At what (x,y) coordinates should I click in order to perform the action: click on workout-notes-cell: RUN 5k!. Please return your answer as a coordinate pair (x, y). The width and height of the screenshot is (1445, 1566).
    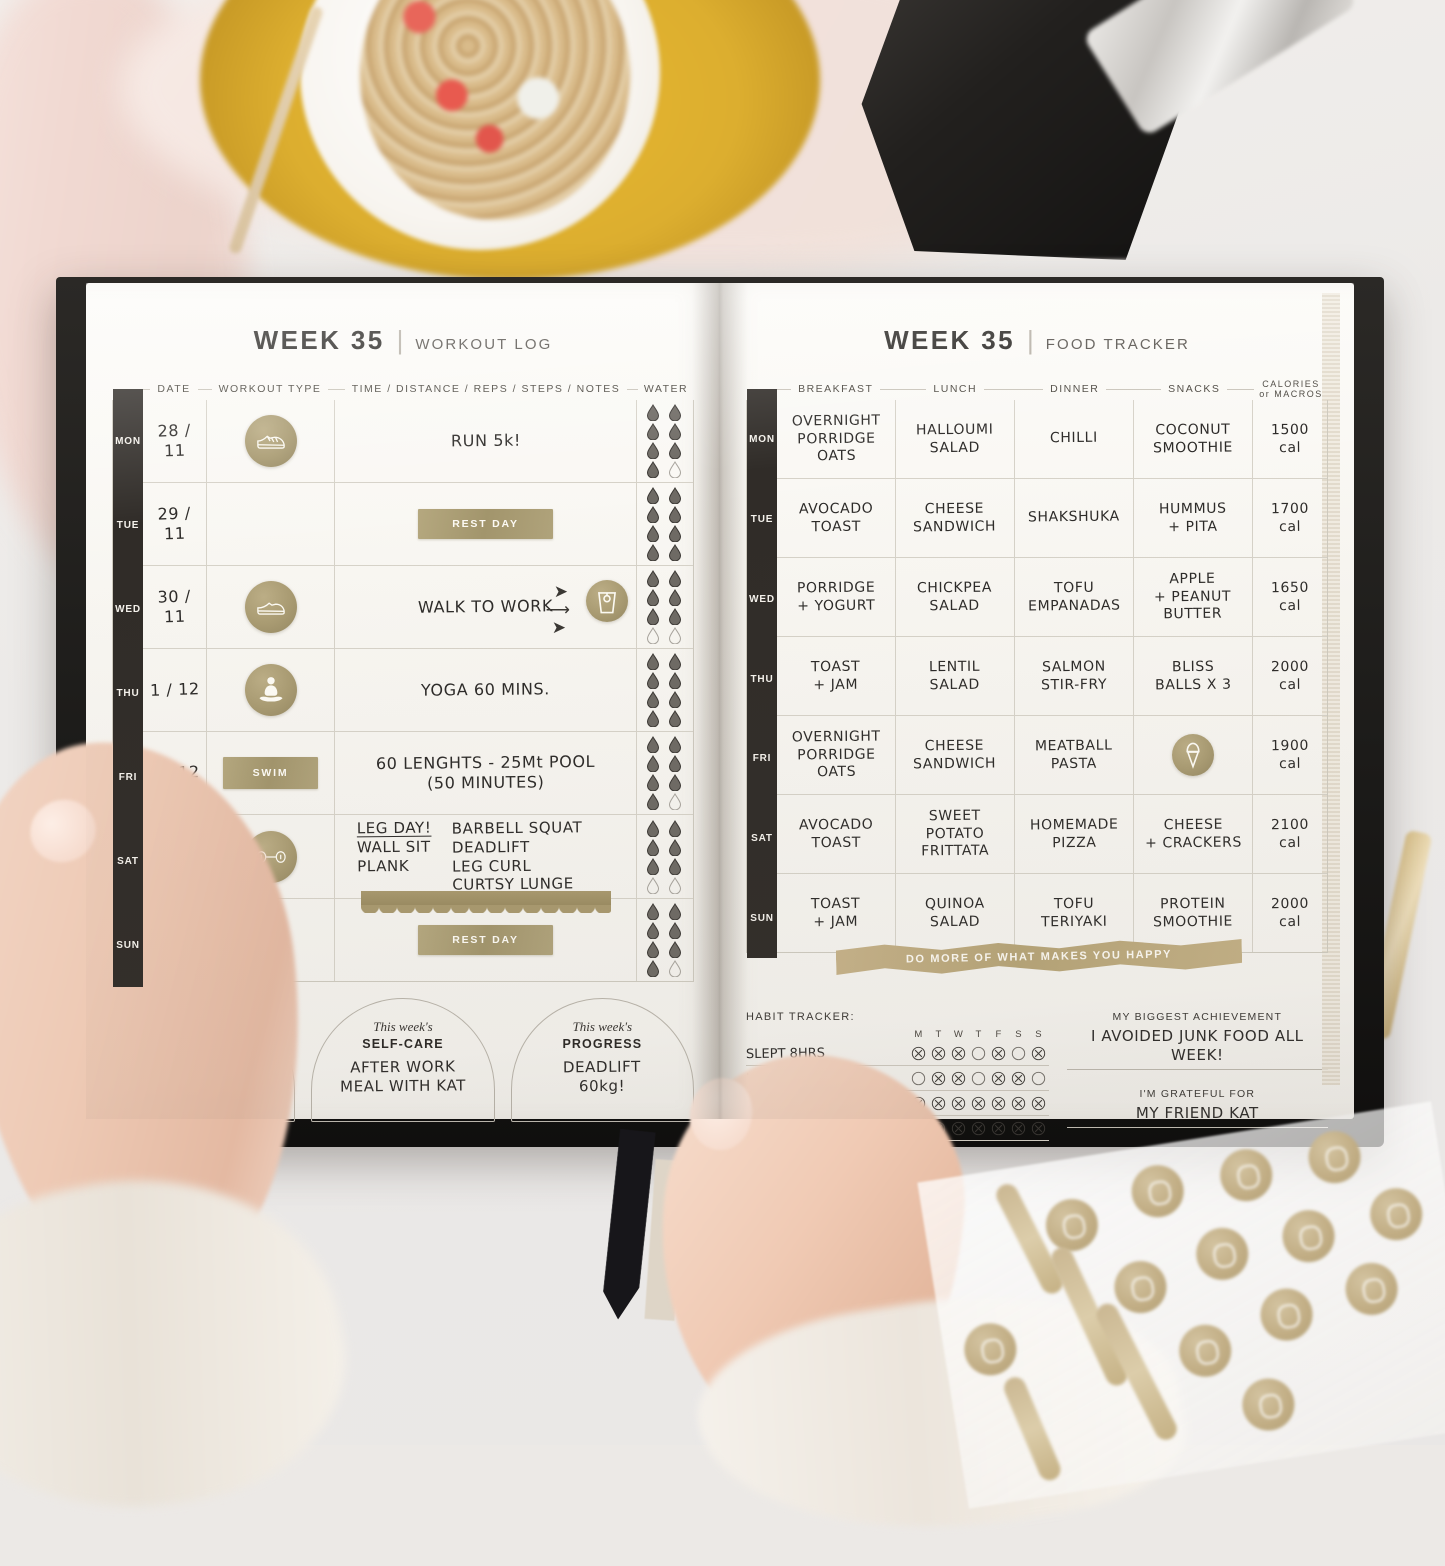
    Looking at the image, I should click on (486, 441).